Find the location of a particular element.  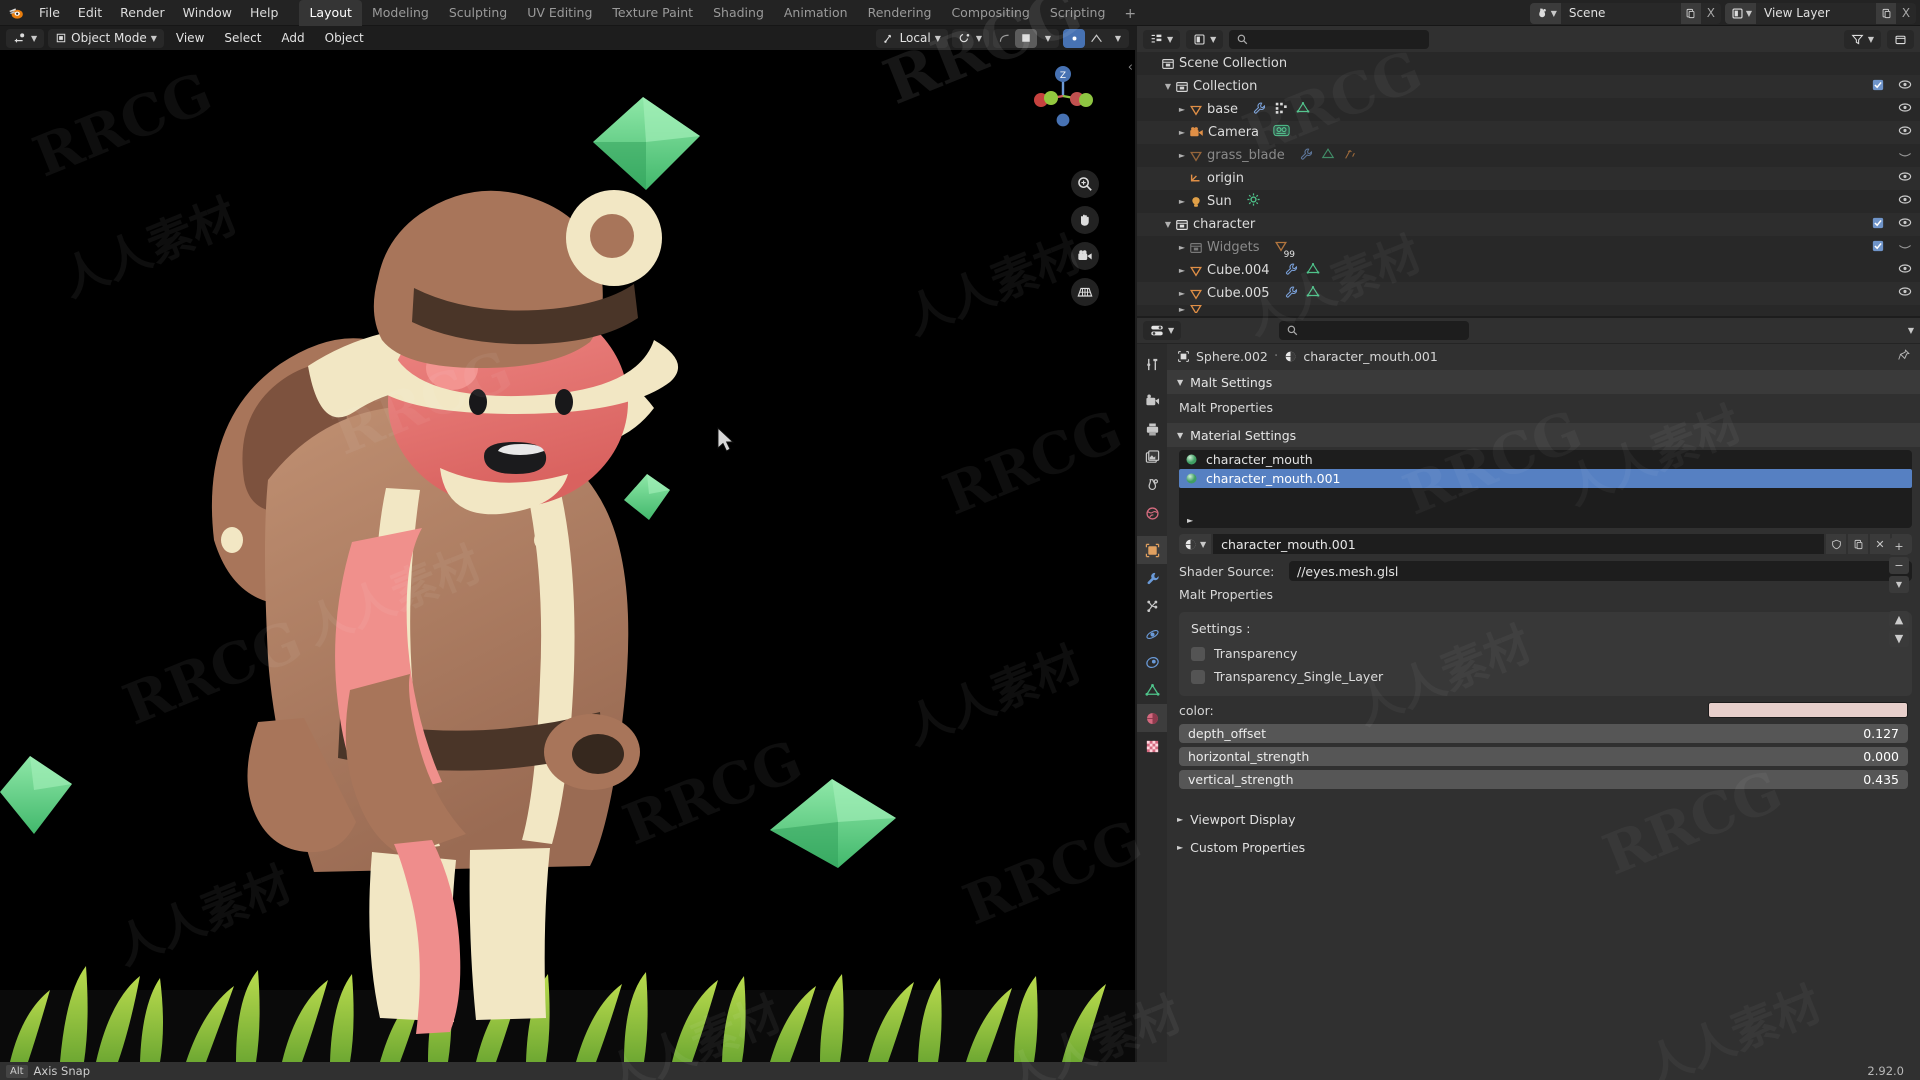

zoom-icon is located at coordinates (1085, 184).